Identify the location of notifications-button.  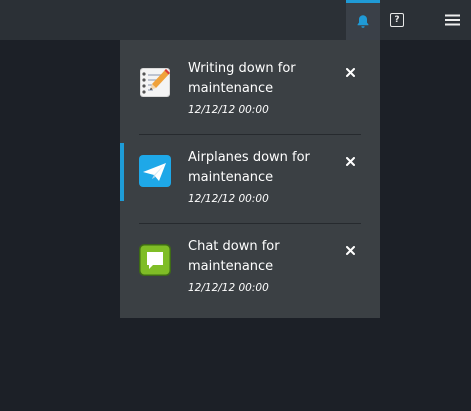
(363, 20).